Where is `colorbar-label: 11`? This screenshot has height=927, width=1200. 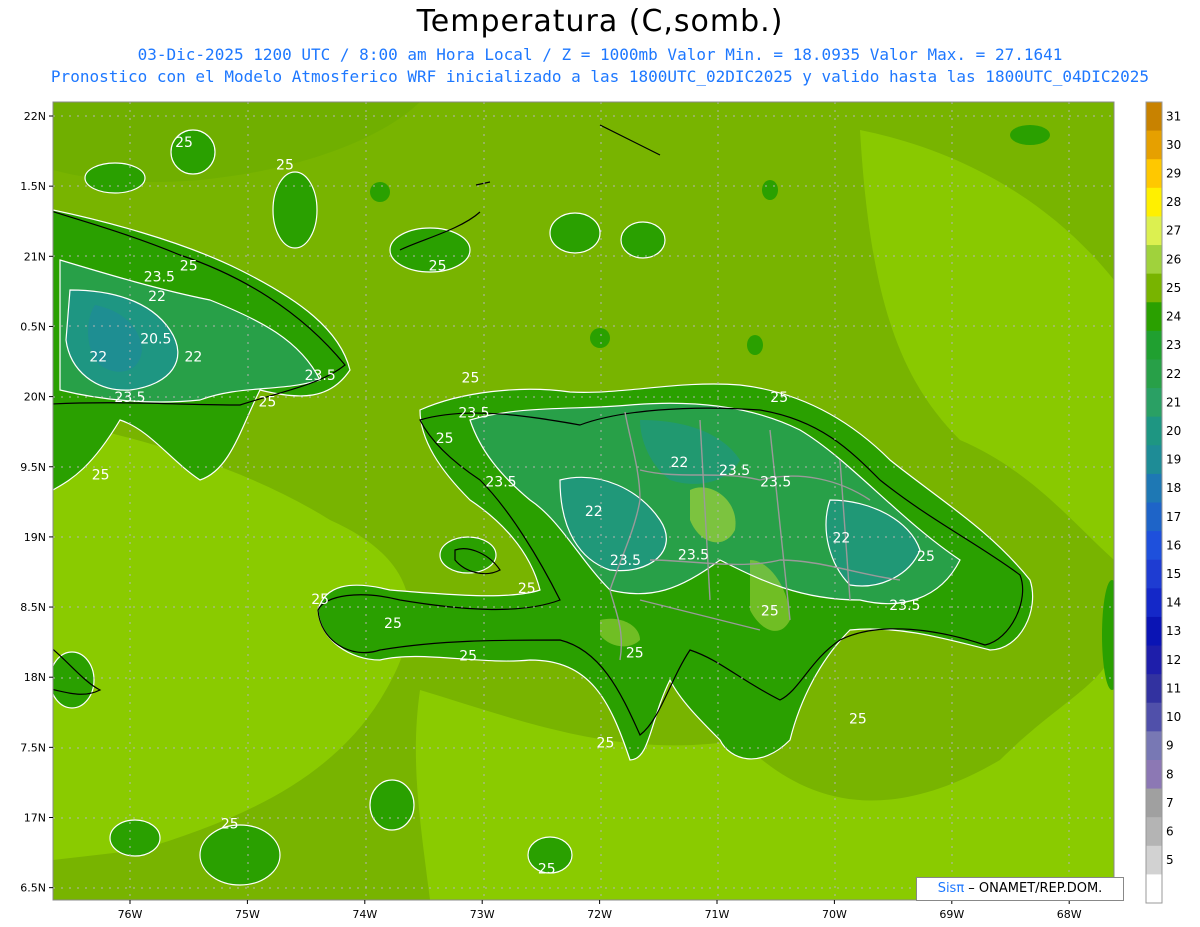 colorbar-label: 11 is located at coordinates (1173, 688).